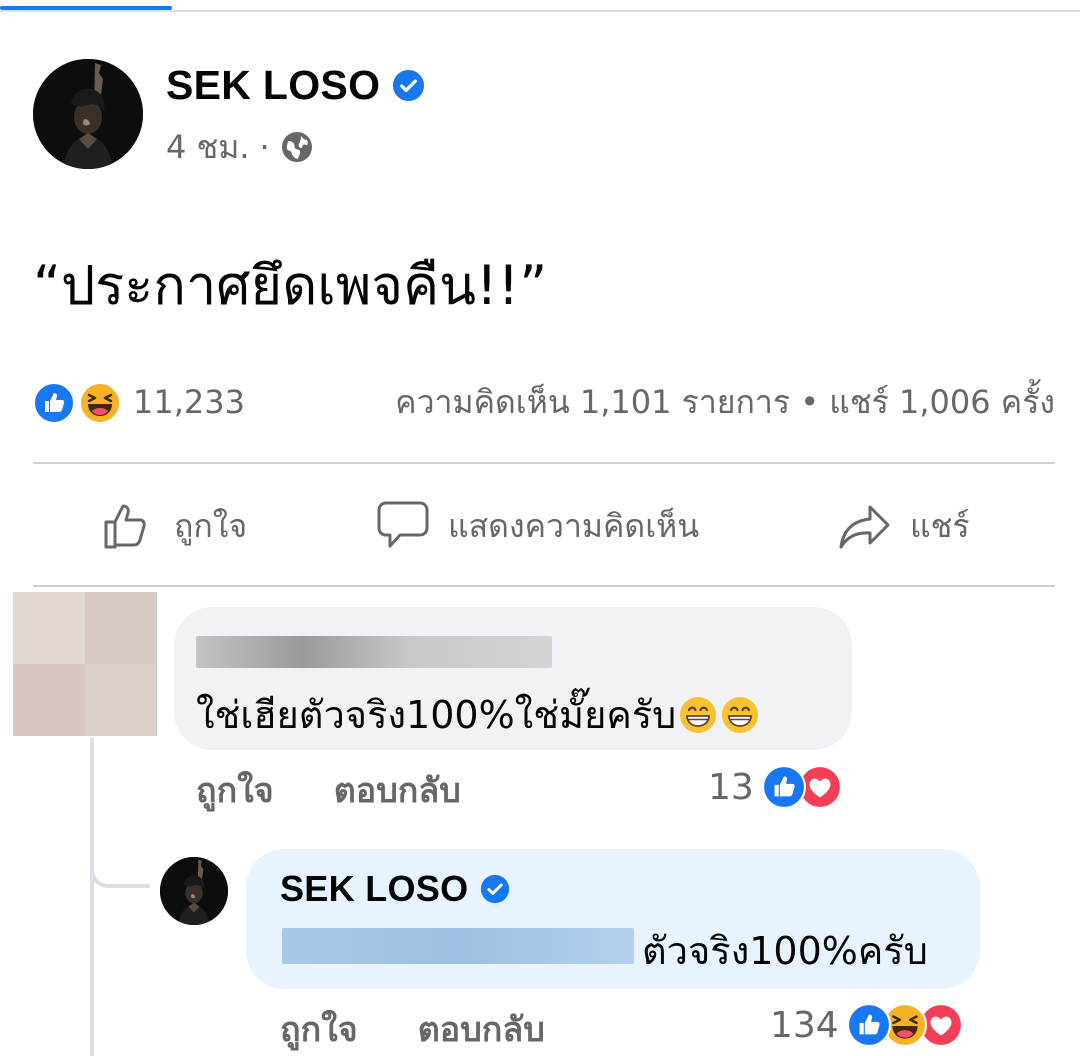 The height and width of the screenshot is (1056, 1080). Describe the element at coordinates (374, 889) in the screenshot. I see `reply-author-name: SEK LOSO` at that location.